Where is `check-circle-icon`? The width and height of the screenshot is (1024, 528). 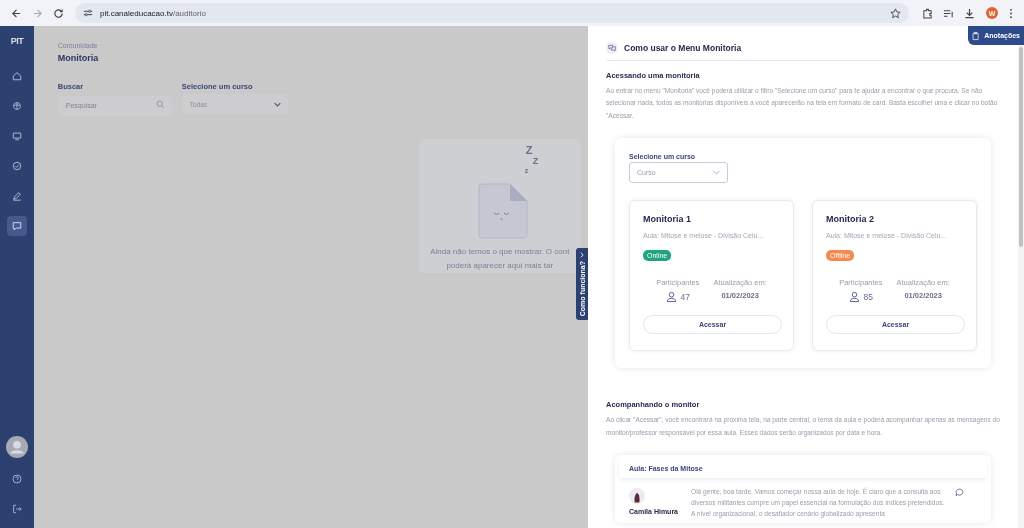
check-circle-icon is located at coordinates (16, 166).